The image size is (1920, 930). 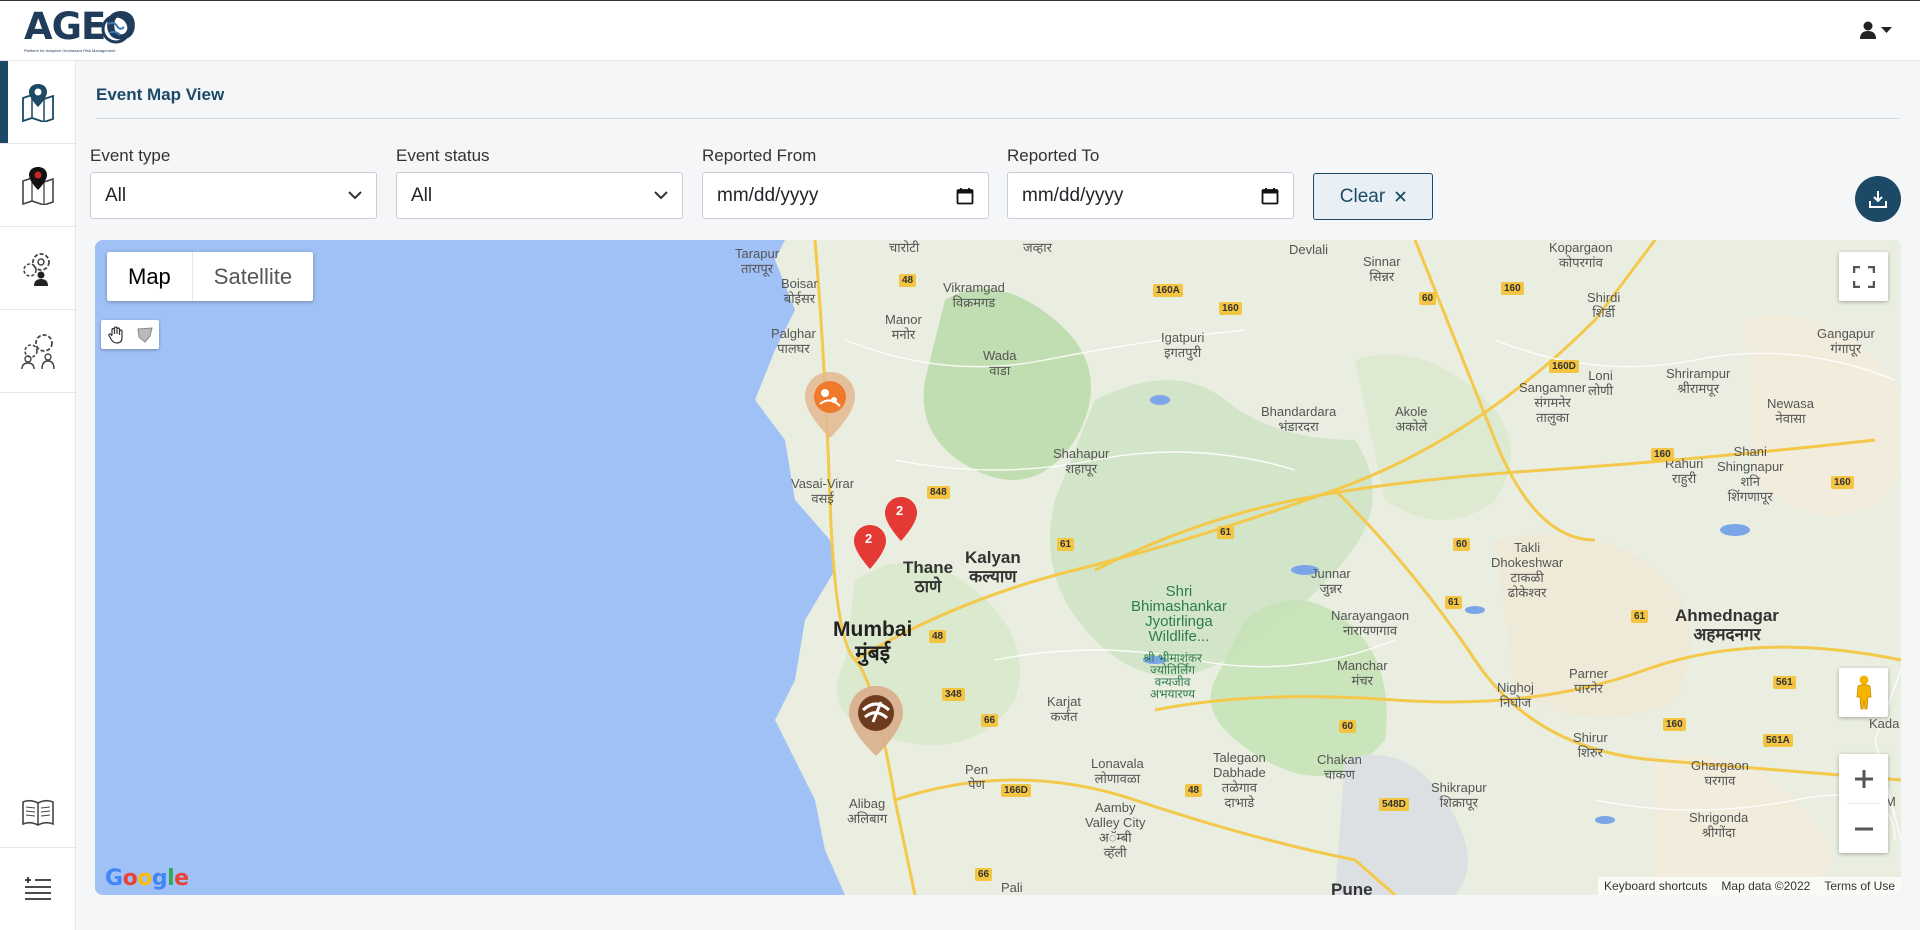 What do you see at coordinates (1778, 740) in the screenshot?
I see `road-shield: 561A` at bounding box center [1778, 740].